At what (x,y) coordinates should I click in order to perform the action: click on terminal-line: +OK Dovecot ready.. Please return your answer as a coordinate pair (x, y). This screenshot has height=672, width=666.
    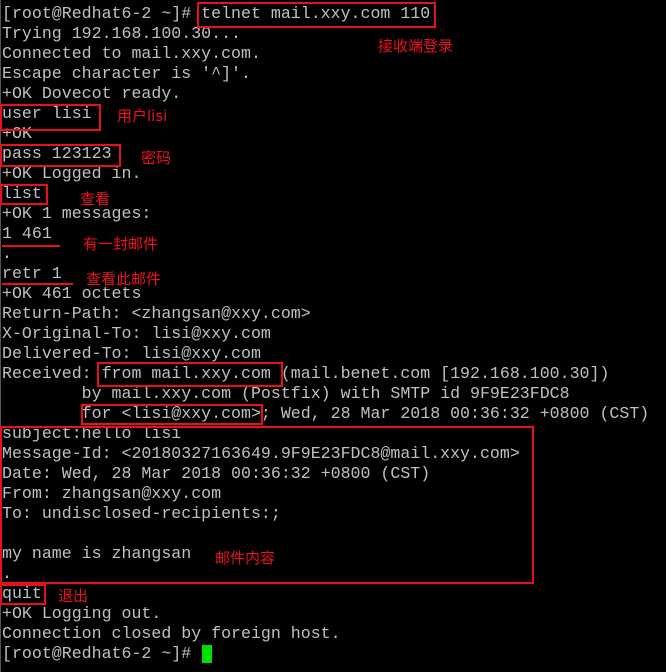
    Looking at the image, I should click on (92, 93).